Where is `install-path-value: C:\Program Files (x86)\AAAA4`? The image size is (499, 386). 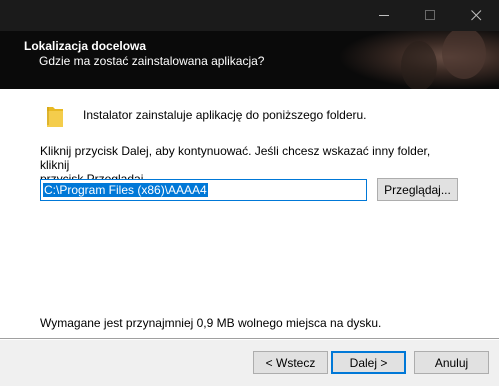
install-path-value: C:\Program Files (x86)\AAAA4 is located at coordinates (125, 190).